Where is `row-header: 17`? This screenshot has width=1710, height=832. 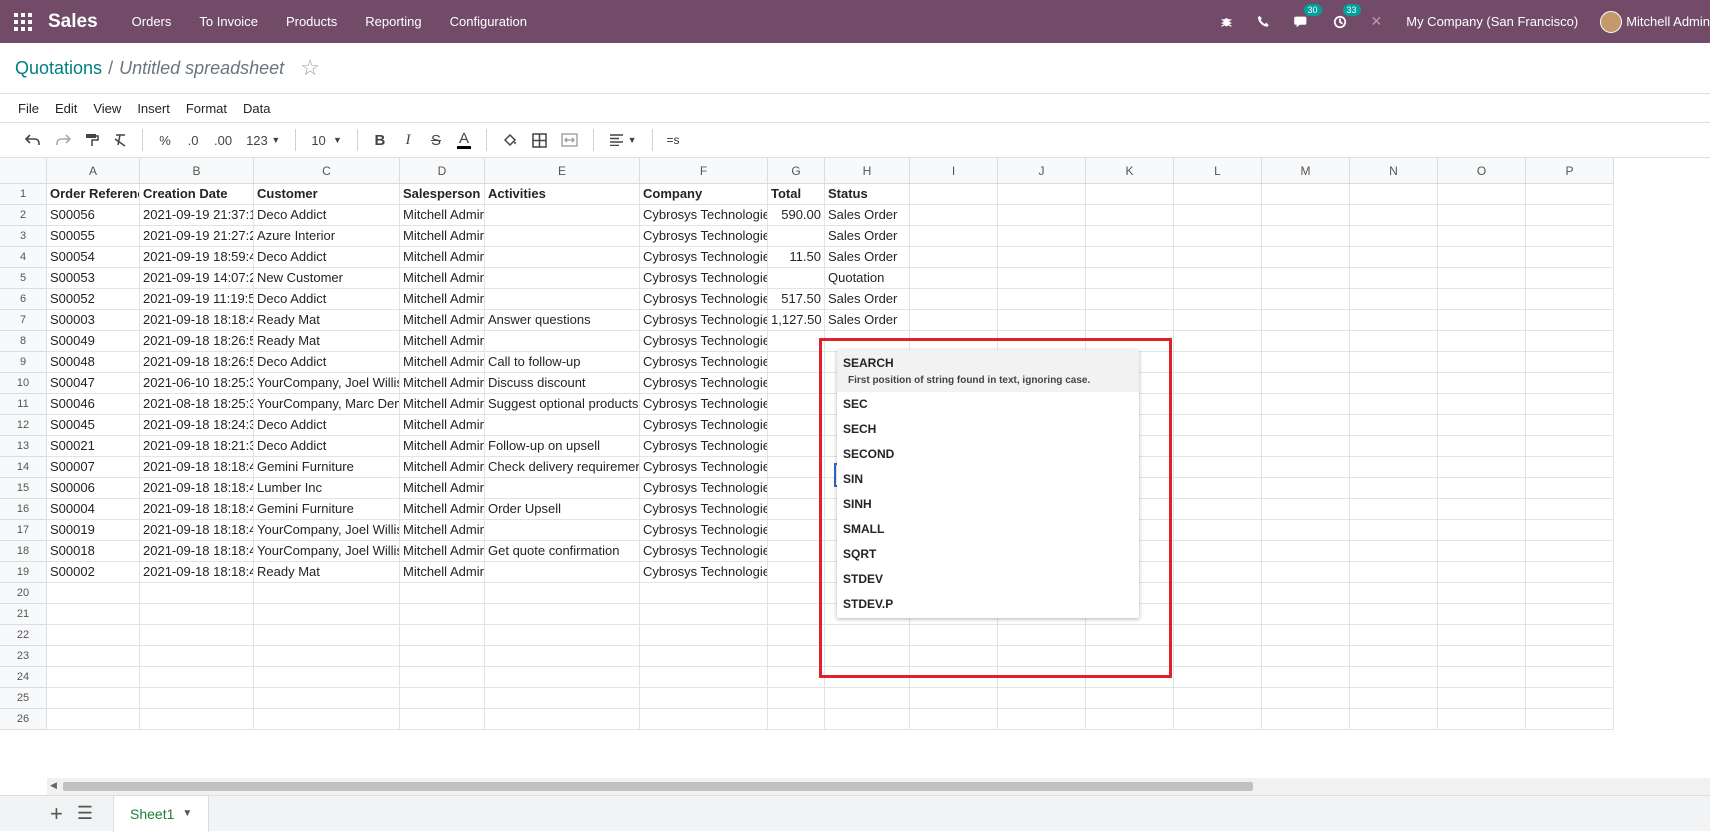 row-header: 17 is located at coordinates (23, 530).